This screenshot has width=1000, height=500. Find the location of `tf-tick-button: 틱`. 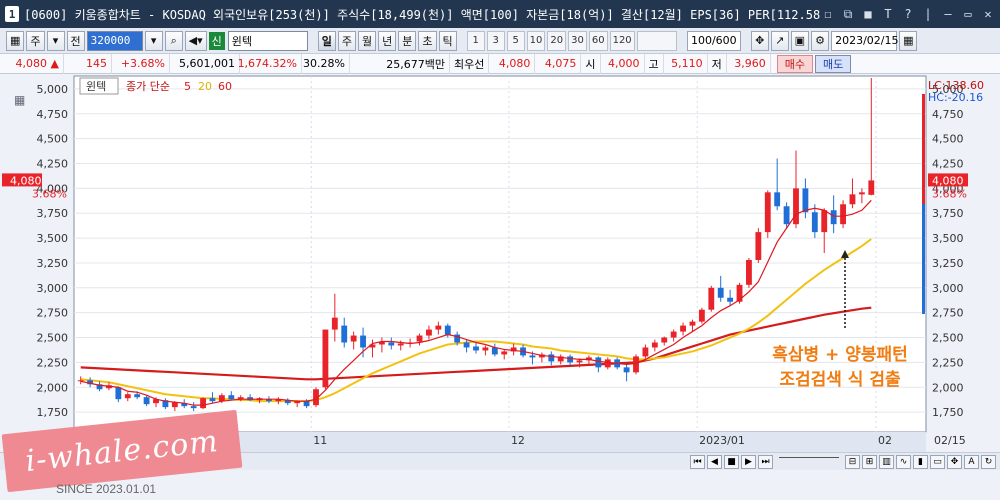

tf-tick-button: 틱 is located at coordinates (447, 40).